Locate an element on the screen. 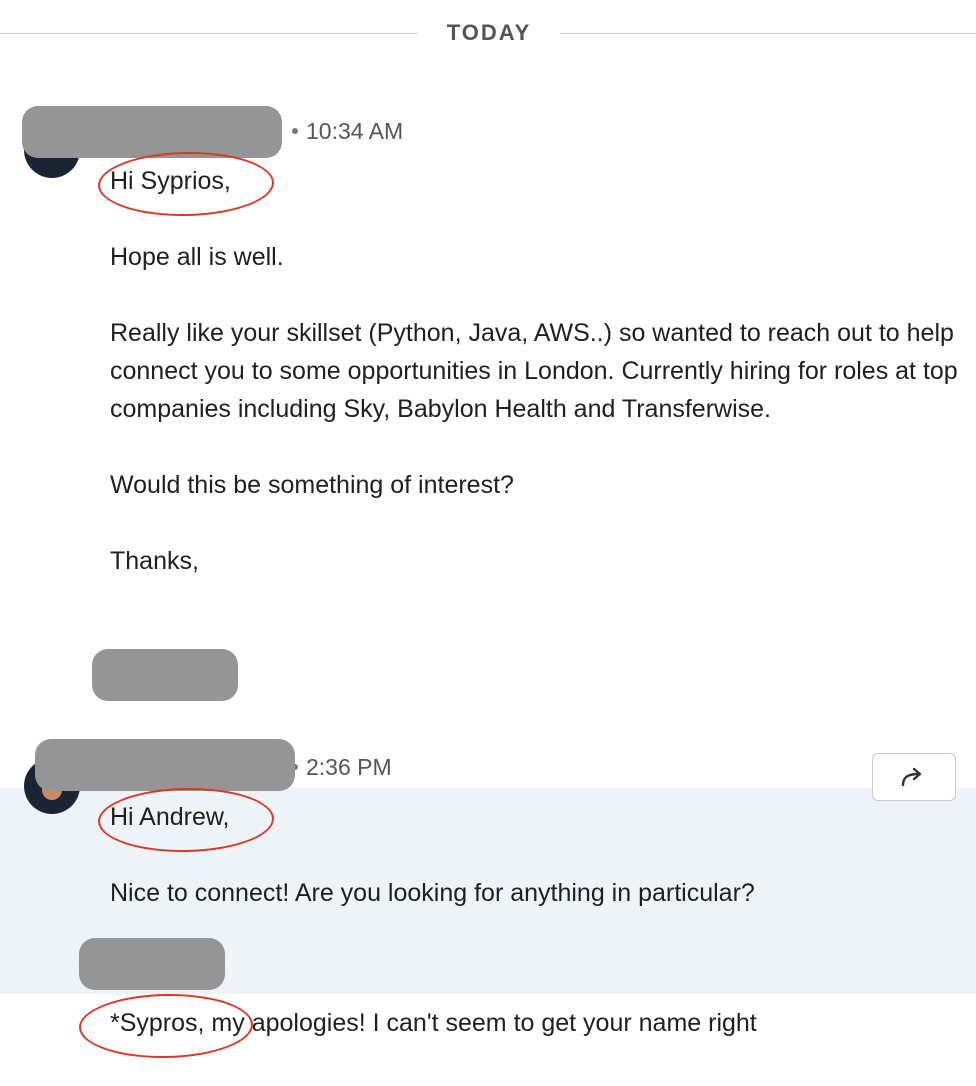 The width and height of the screenshot is (976, 1086). redacted-signature is located at coordinates (165, 675).